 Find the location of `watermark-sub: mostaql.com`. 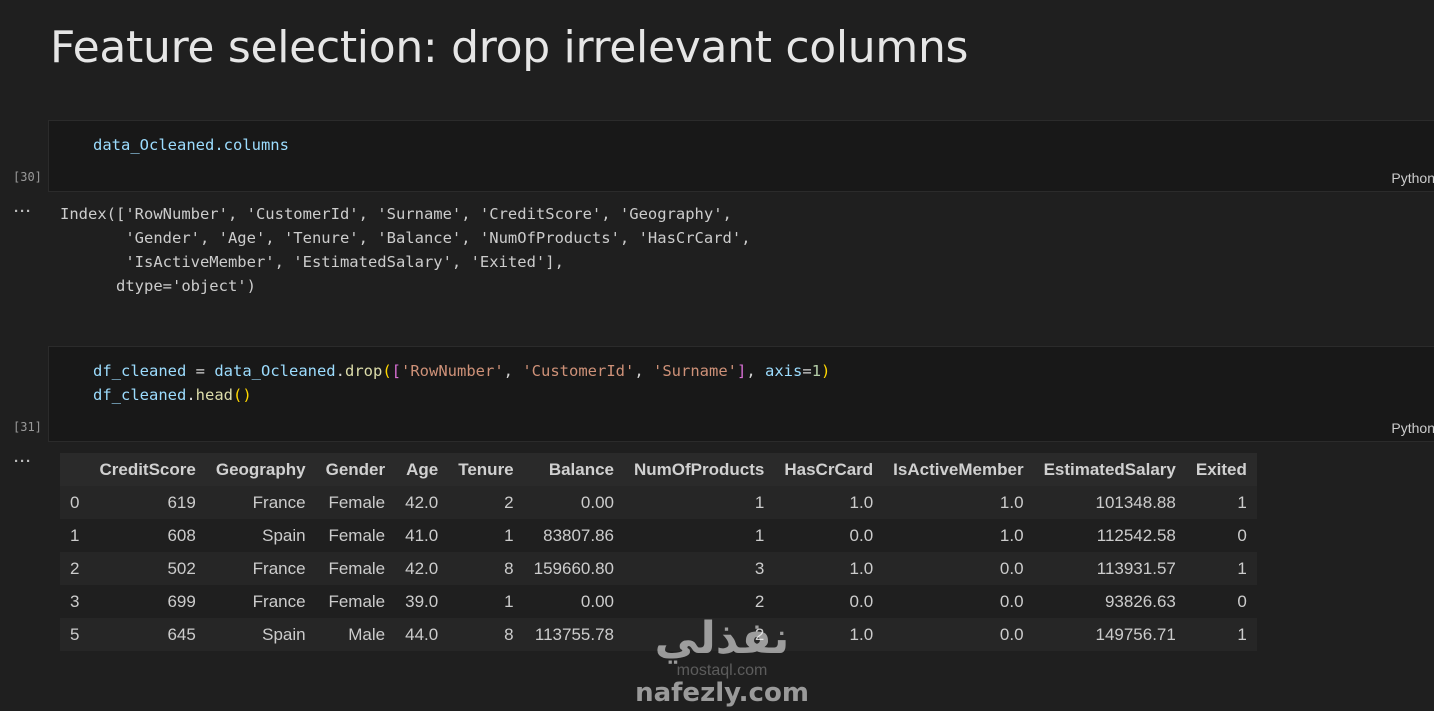

watermark-sub: mostaql.com is located at coordinates (722, 670).